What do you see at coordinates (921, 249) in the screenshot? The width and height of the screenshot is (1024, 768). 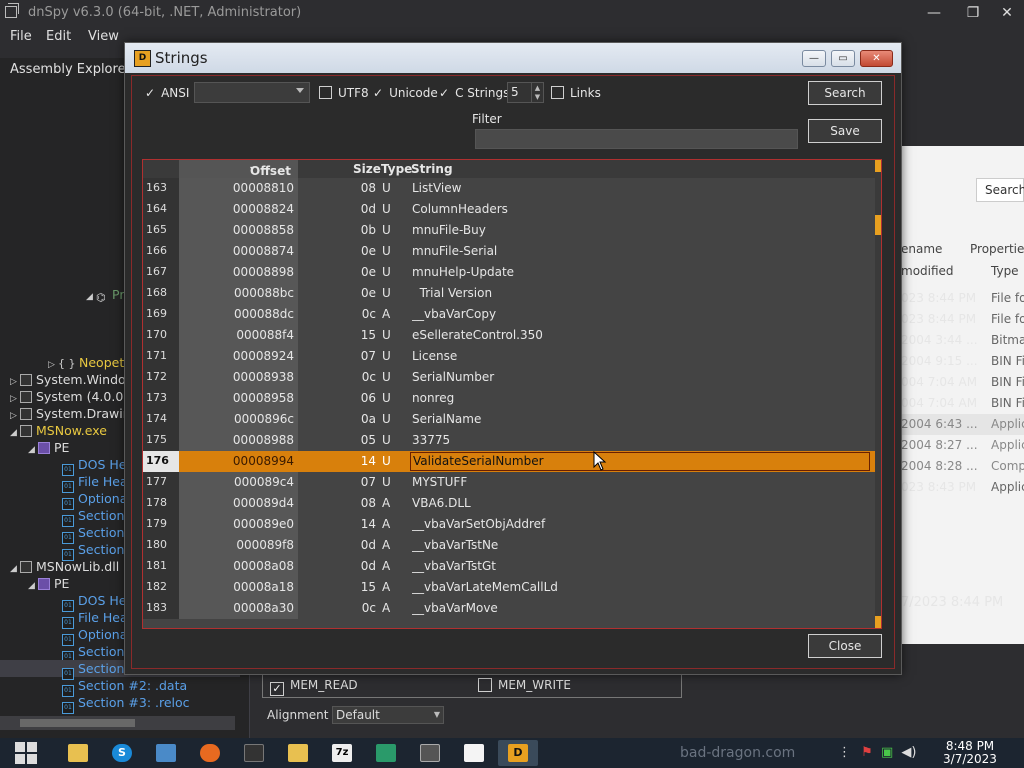 I see `col-header-name: ename` at bounding box center [921, 249].